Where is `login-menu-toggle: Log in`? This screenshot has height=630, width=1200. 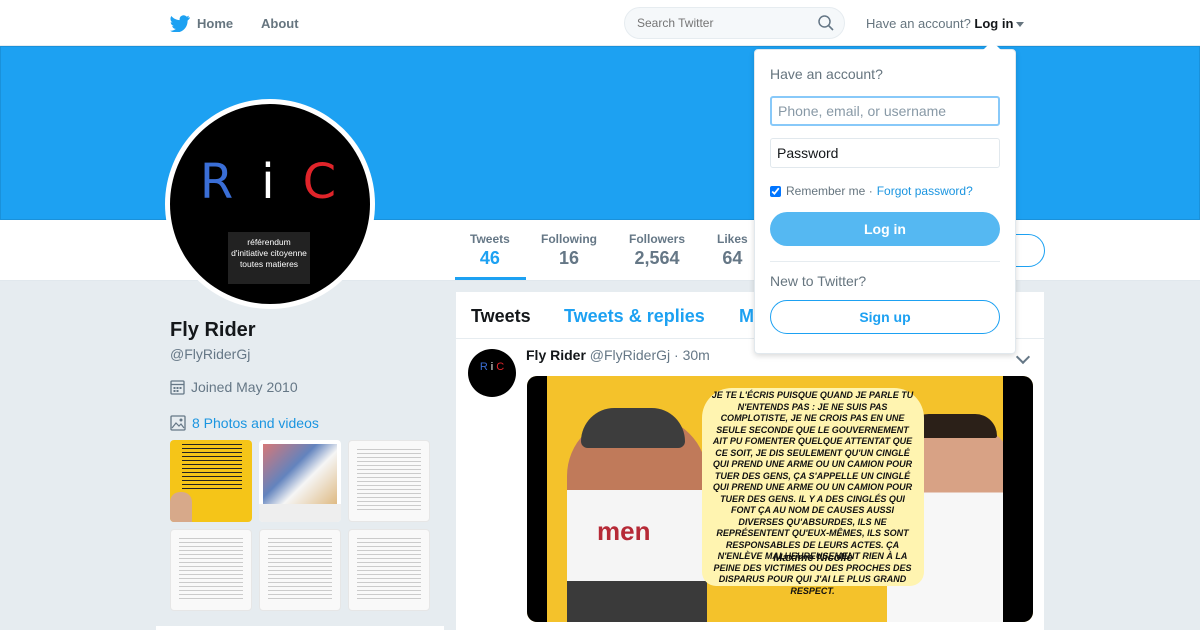 login-menu-toggle: Log in is located at coordinates (993, 23).